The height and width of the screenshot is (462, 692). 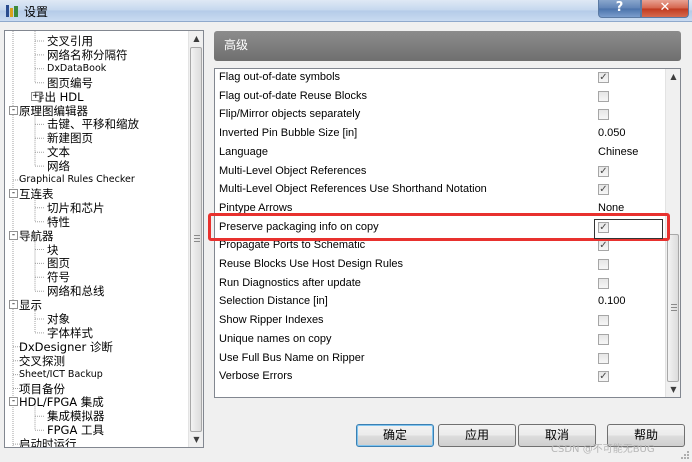 I want to click on property-scroll-thumb, so click(x=673, y=308).